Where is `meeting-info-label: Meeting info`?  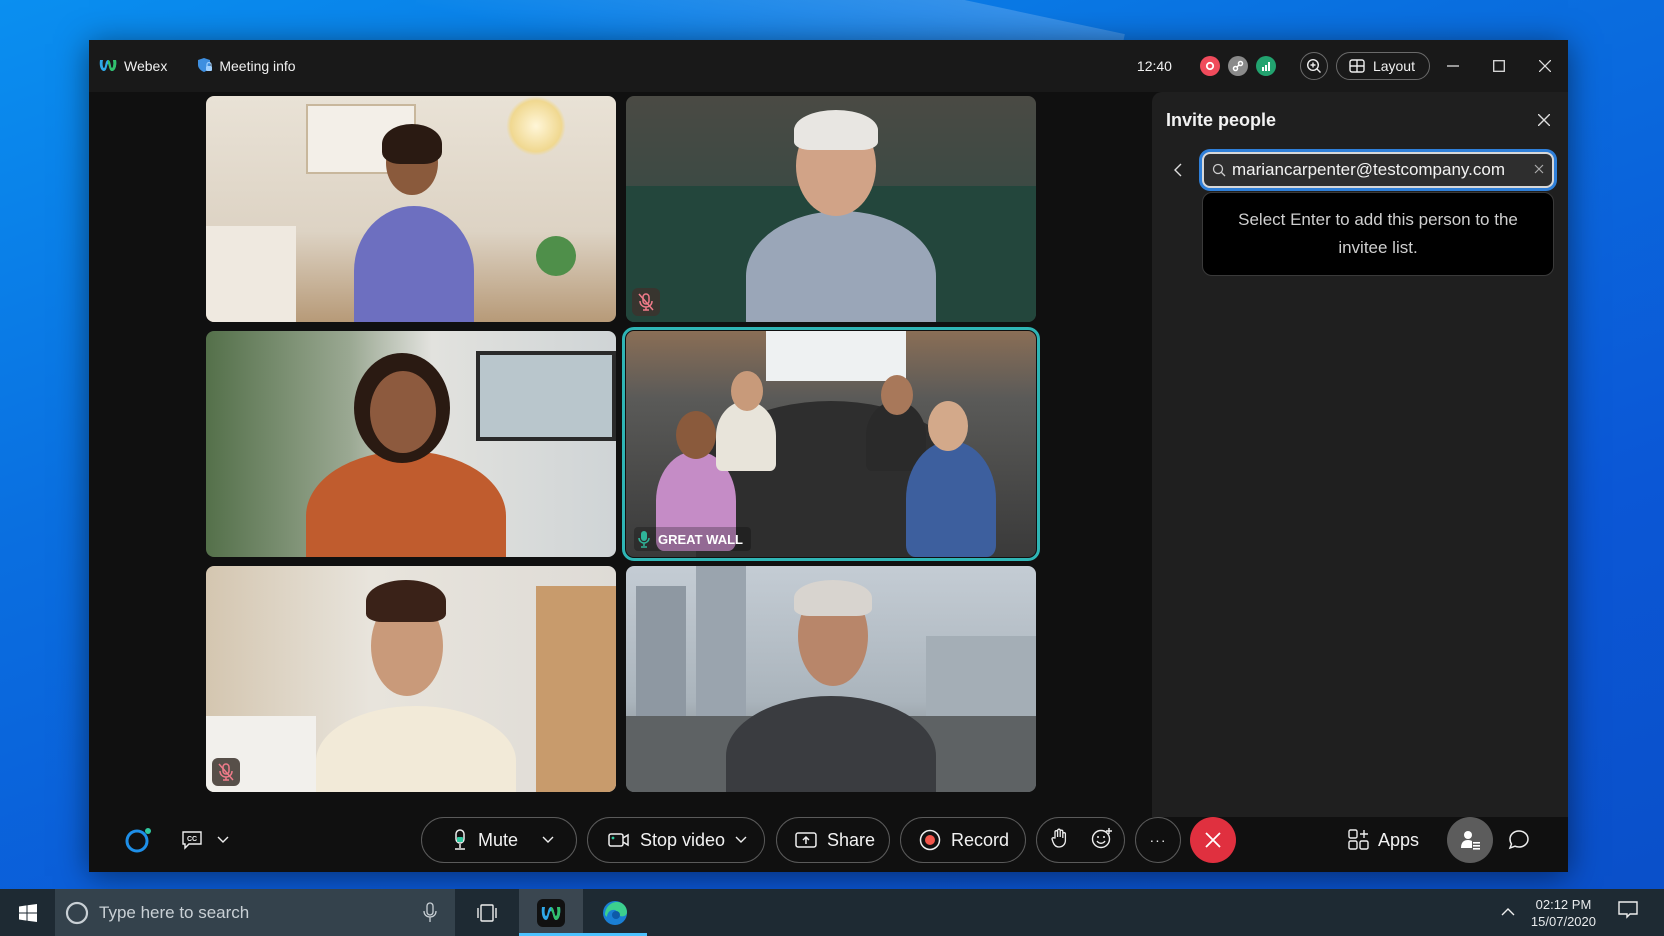
meeting-info-label: Meeting info is located at coordinates (257, 66).